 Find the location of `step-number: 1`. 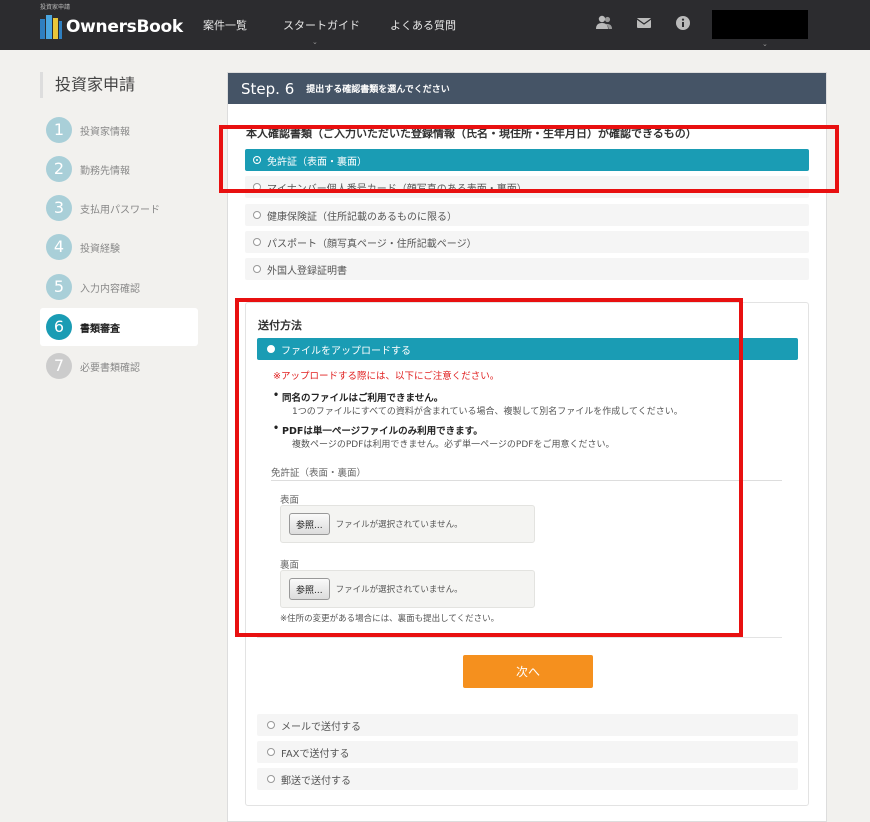

step-number: 1 is located at coordinates (59, 130).